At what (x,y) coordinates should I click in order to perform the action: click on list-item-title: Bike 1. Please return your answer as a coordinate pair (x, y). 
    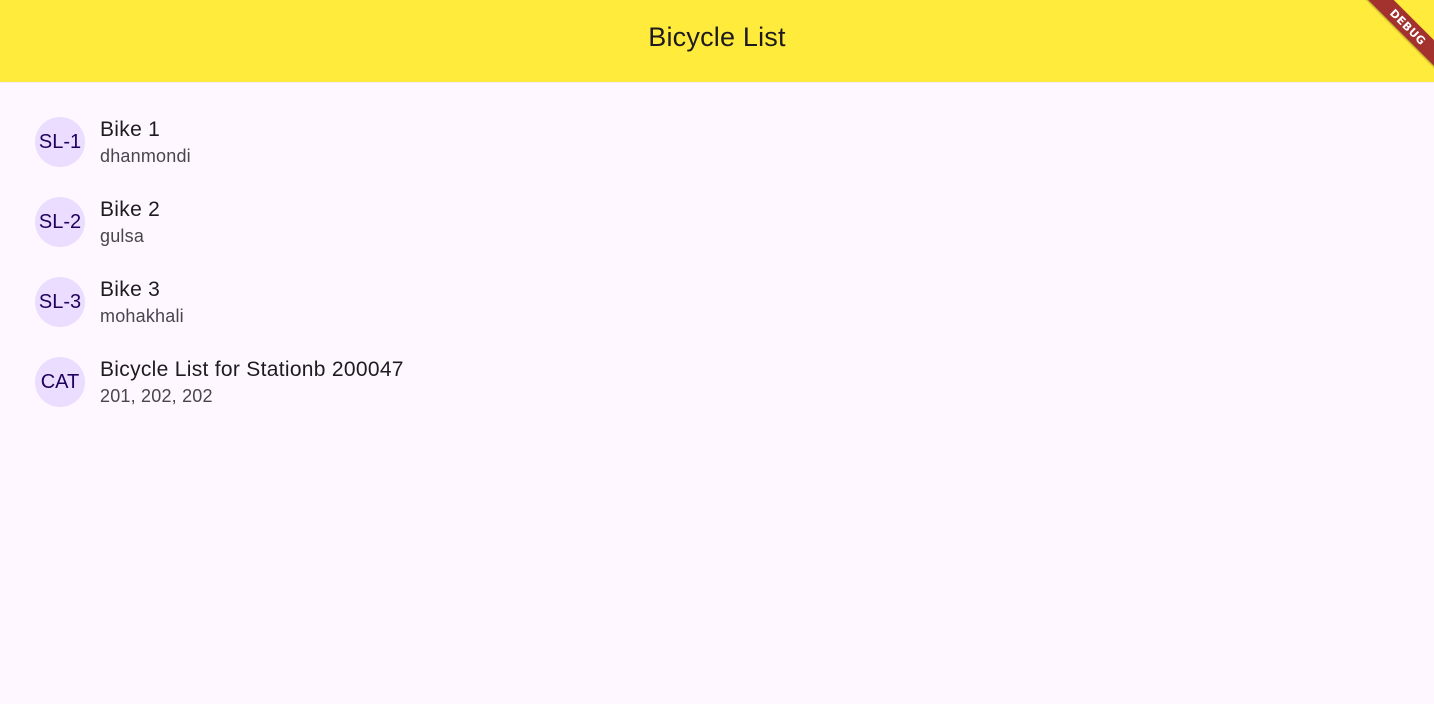
    Looking at the image, I should click on (130, 129).